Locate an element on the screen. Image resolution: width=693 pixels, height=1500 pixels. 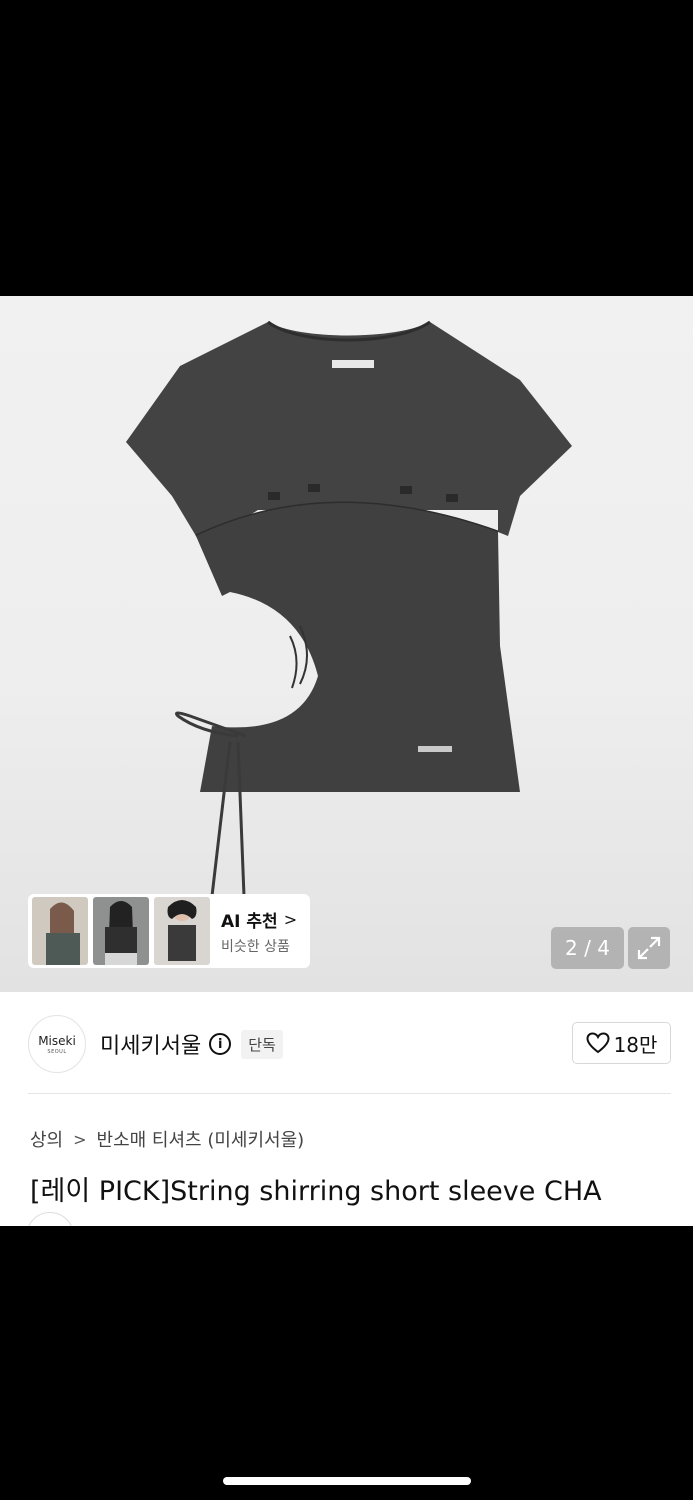
breadcrumb: 상의 > 반소매 티셔츠 (미세키서울) is located at coordinates (167, 1139).